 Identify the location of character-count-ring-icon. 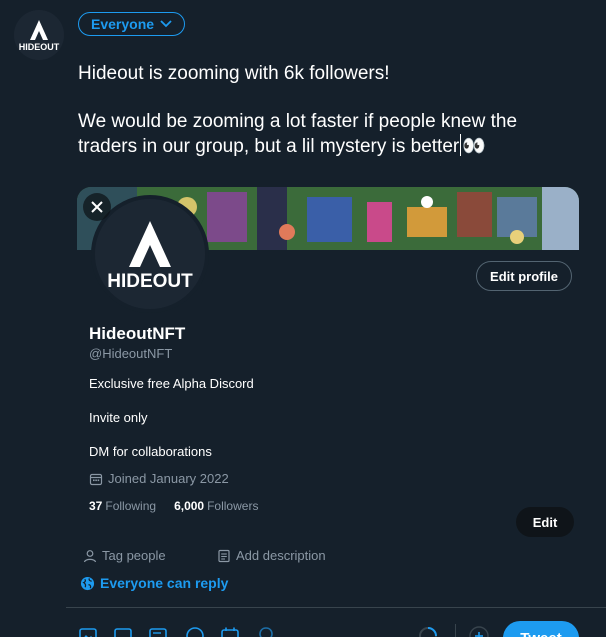
(428, 632).